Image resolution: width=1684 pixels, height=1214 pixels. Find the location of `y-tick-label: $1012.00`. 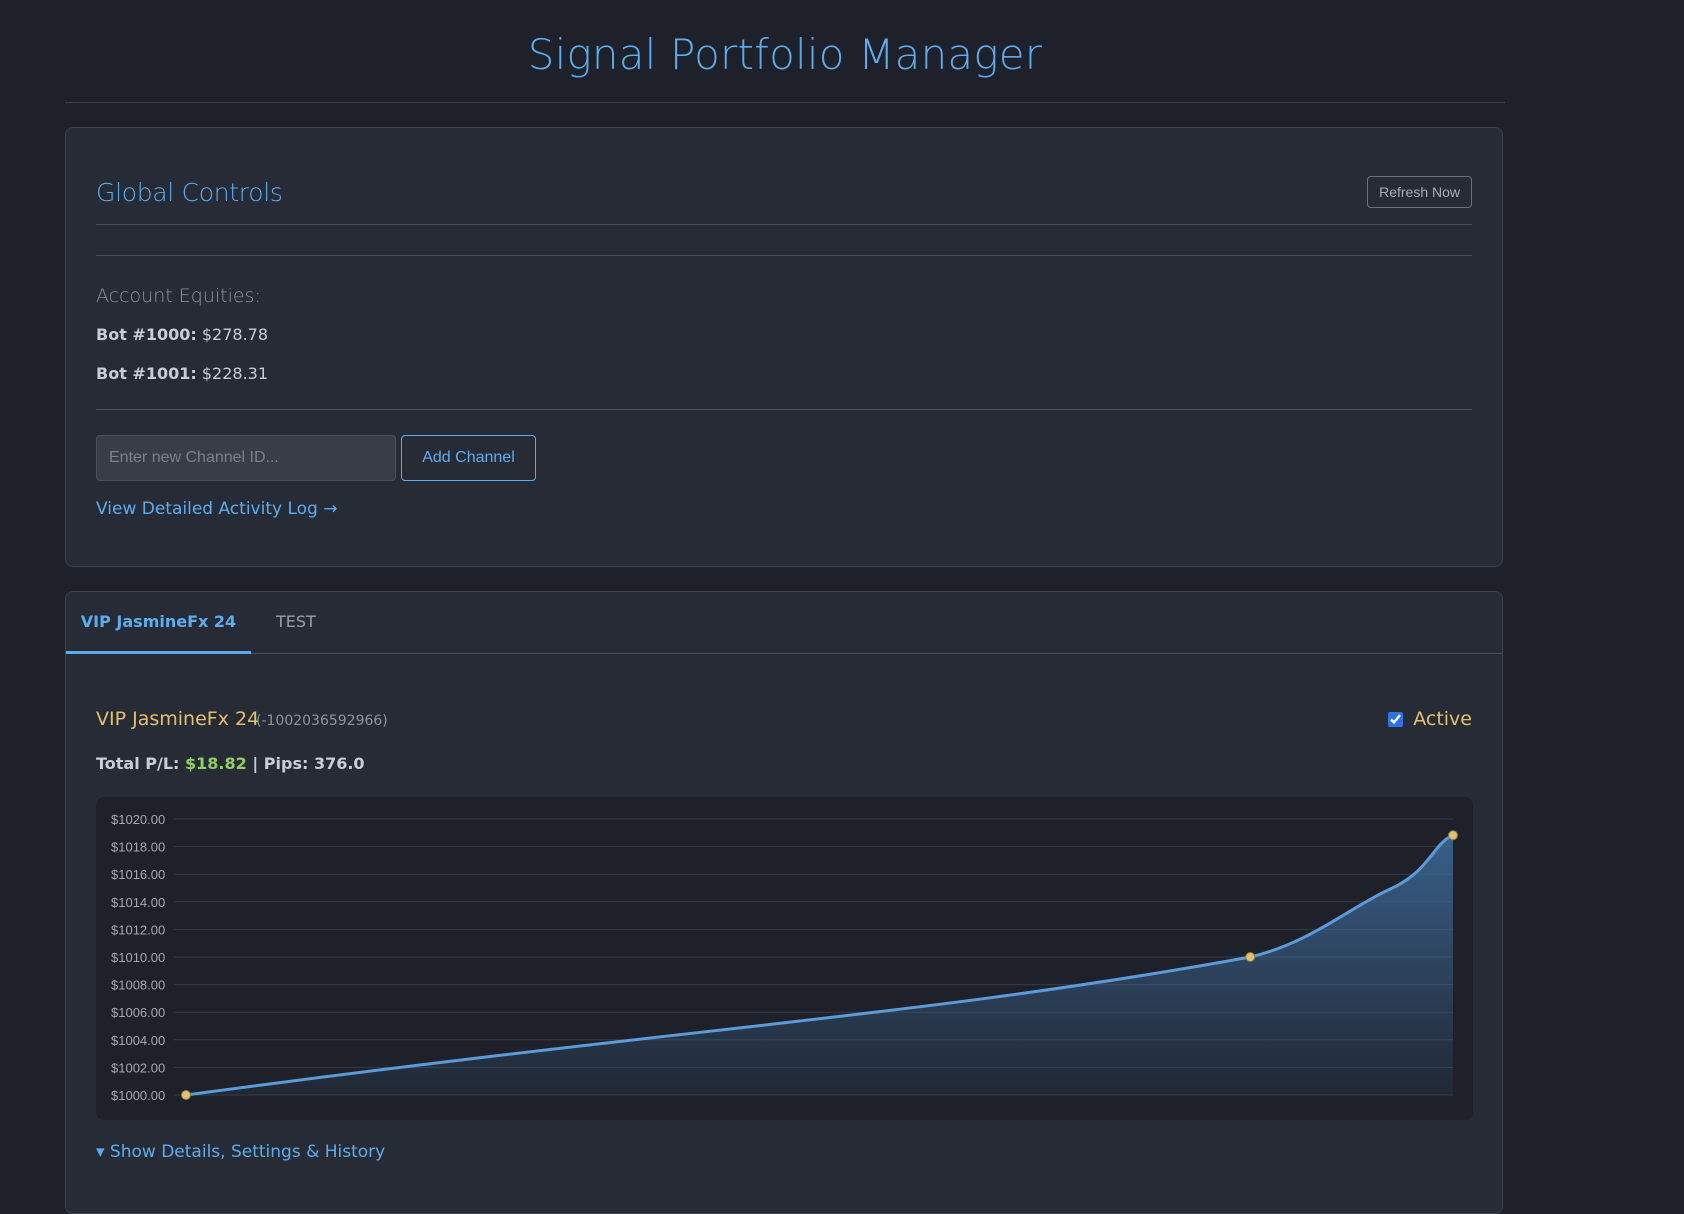

y-tick-label: $1012.00 is located at coordinates (138, 929).